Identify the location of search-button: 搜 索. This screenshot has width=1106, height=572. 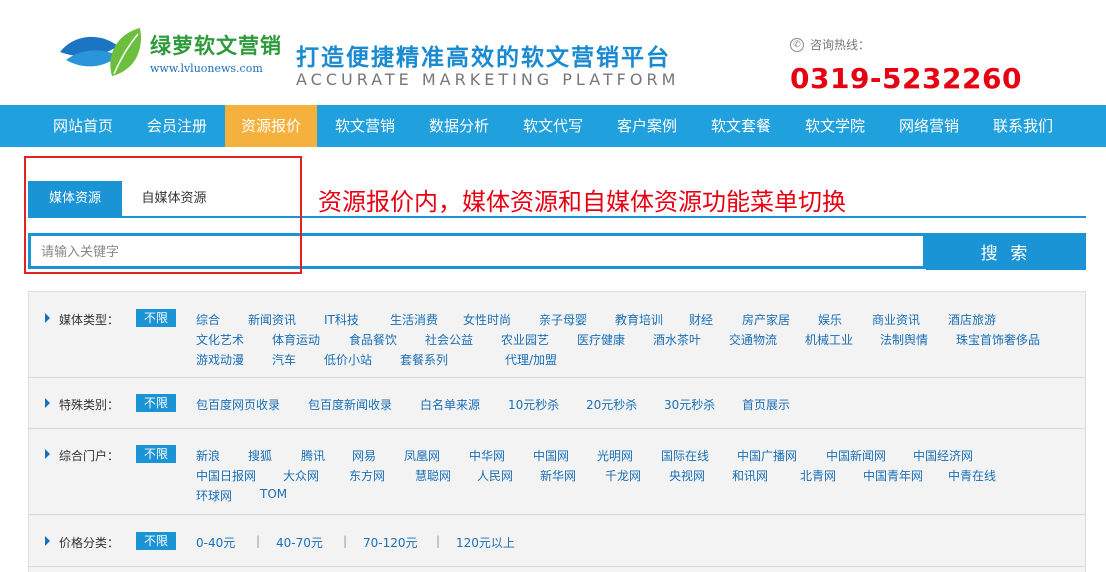
(1006, 251).